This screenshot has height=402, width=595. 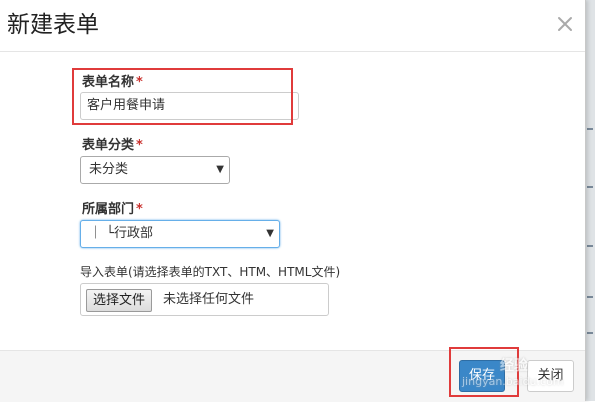 I want to click on file-status-text: 未选择任何文件, so click(x=209, y=299).